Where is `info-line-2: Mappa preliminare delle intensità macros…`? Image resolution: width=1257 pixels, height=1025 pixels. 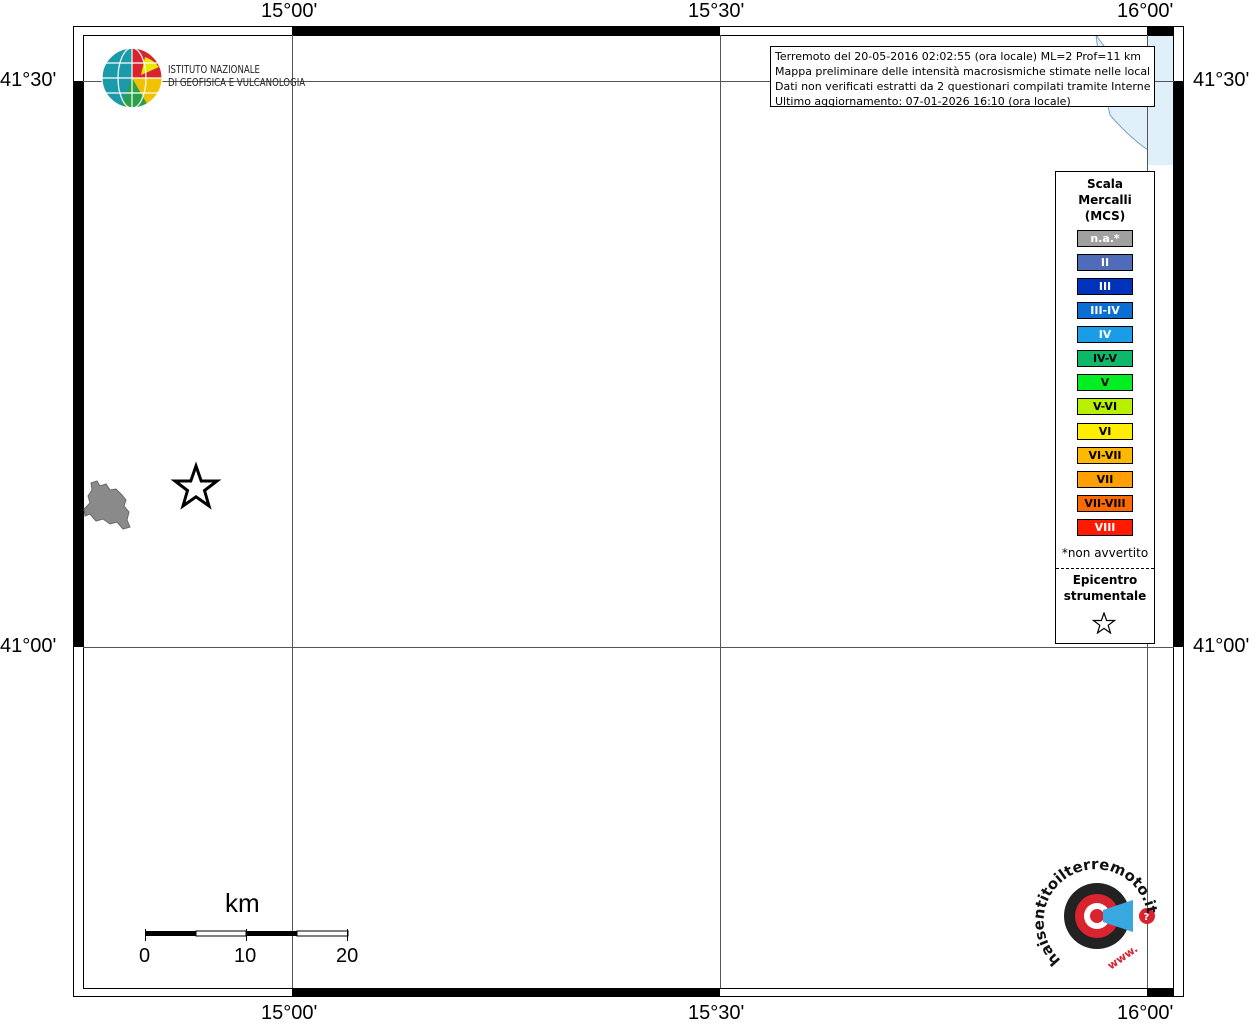
info-line-2: Mappa preliminare delle intensità macros… is located at coordinates (962, 71).